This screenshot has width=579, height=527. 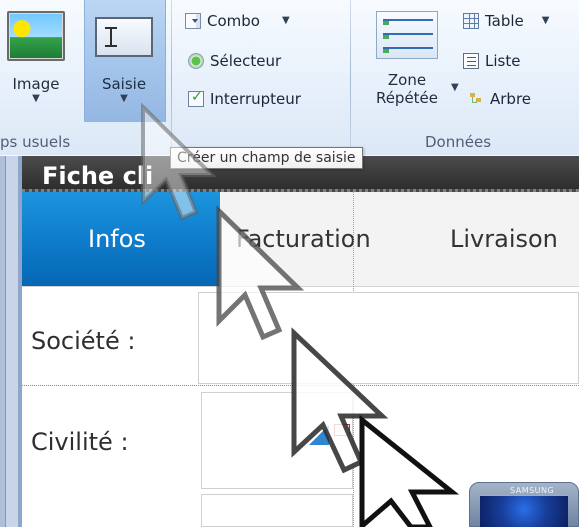 I want to click on image-icon, so click(x=36, y=36).